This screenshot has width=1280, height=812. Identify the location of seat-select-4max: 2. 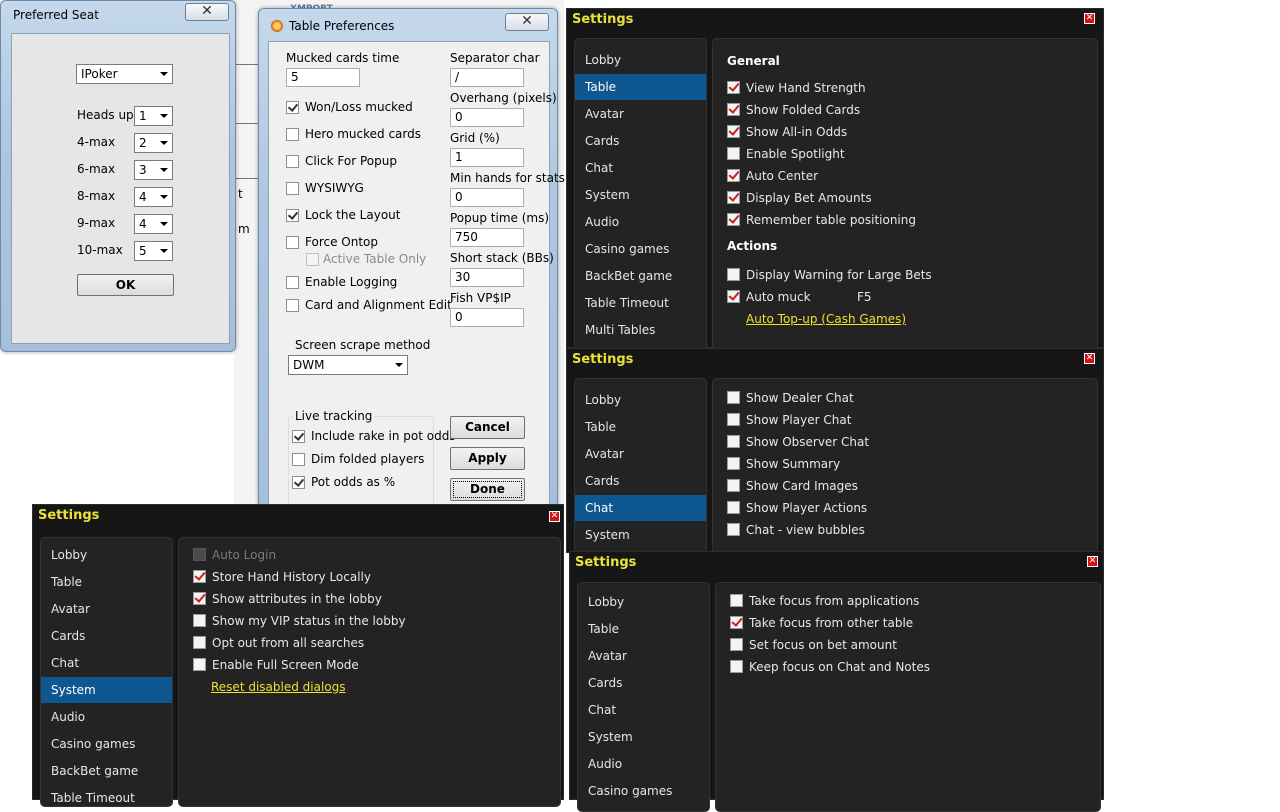
(153, 143).